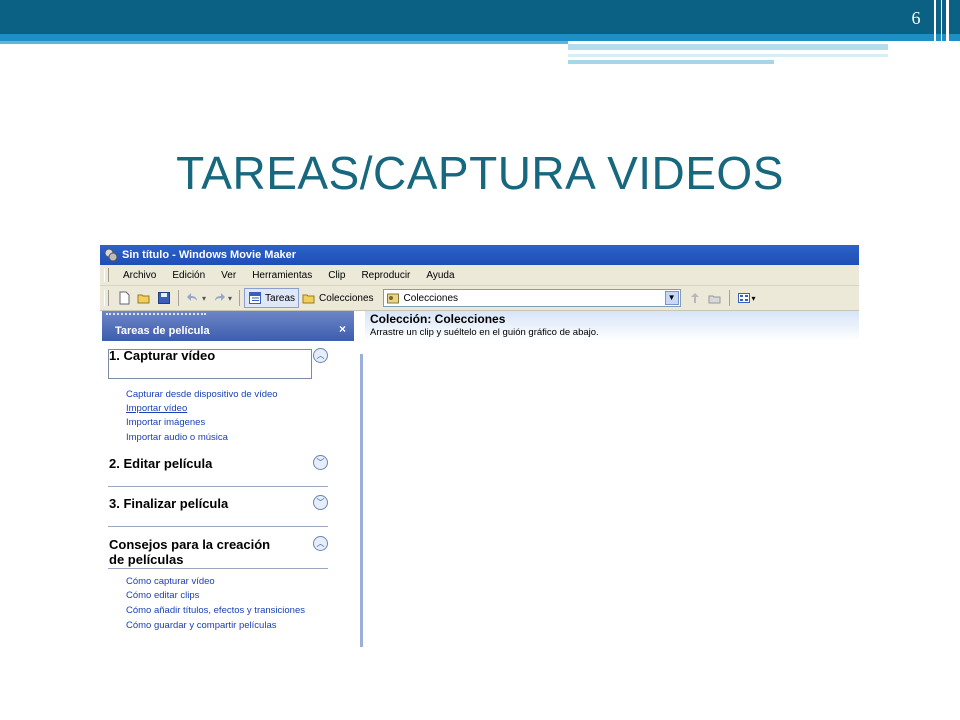  I want to click on link-importar-audio: Importar audio o música, so click(177, 437).